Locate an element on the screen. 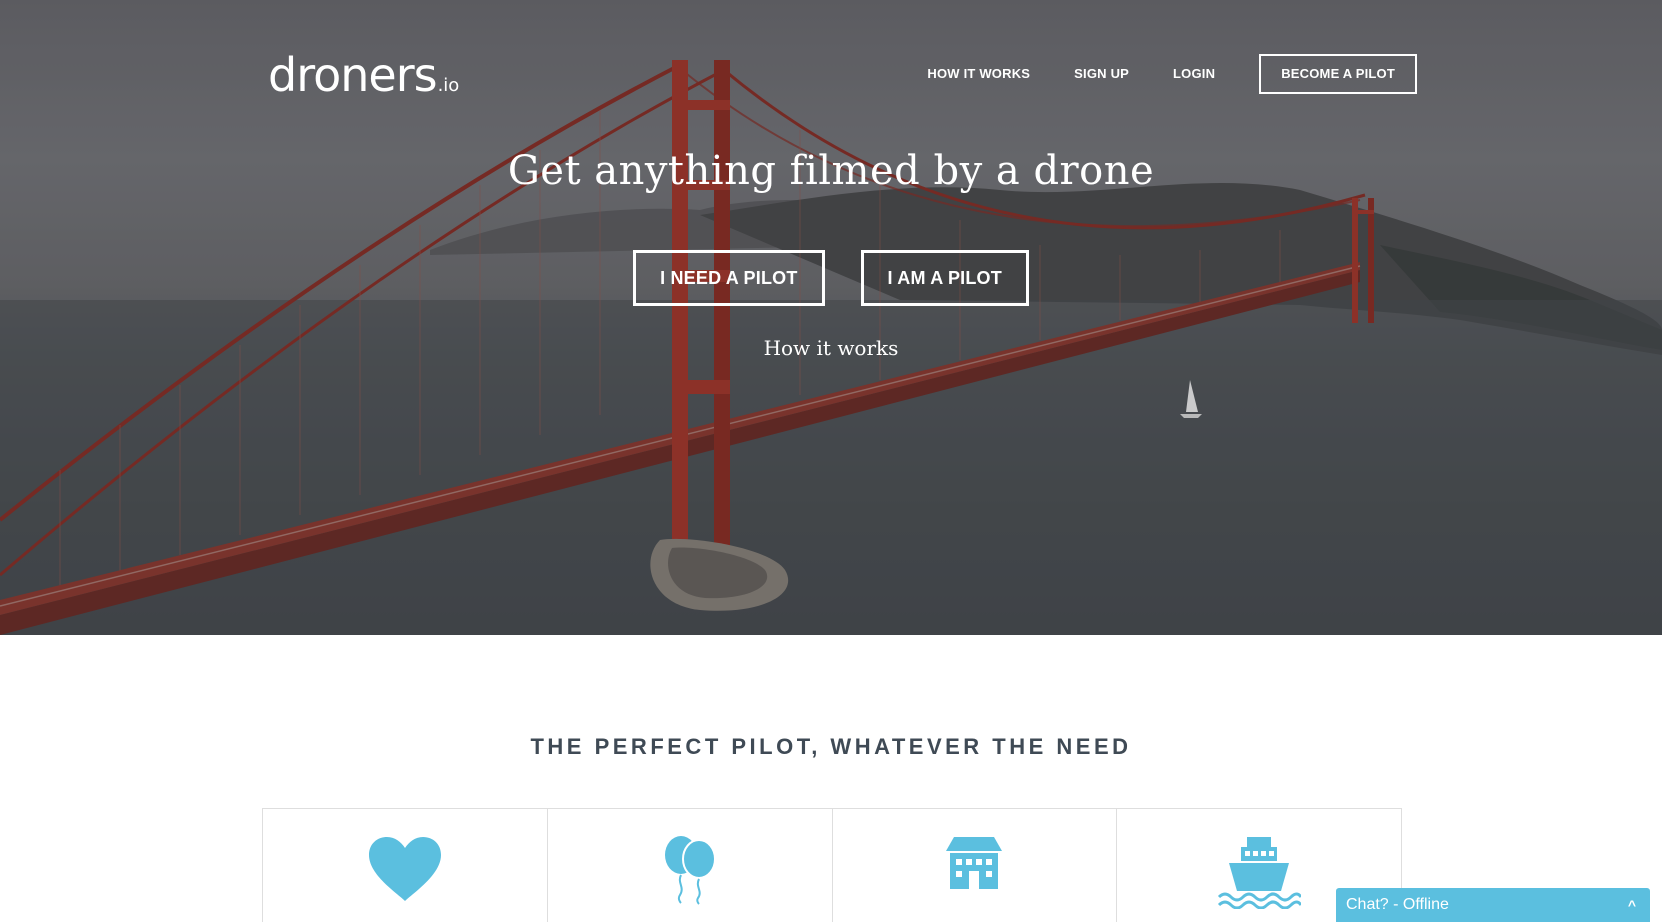  card-weddings is located at coordinates (405, 865).